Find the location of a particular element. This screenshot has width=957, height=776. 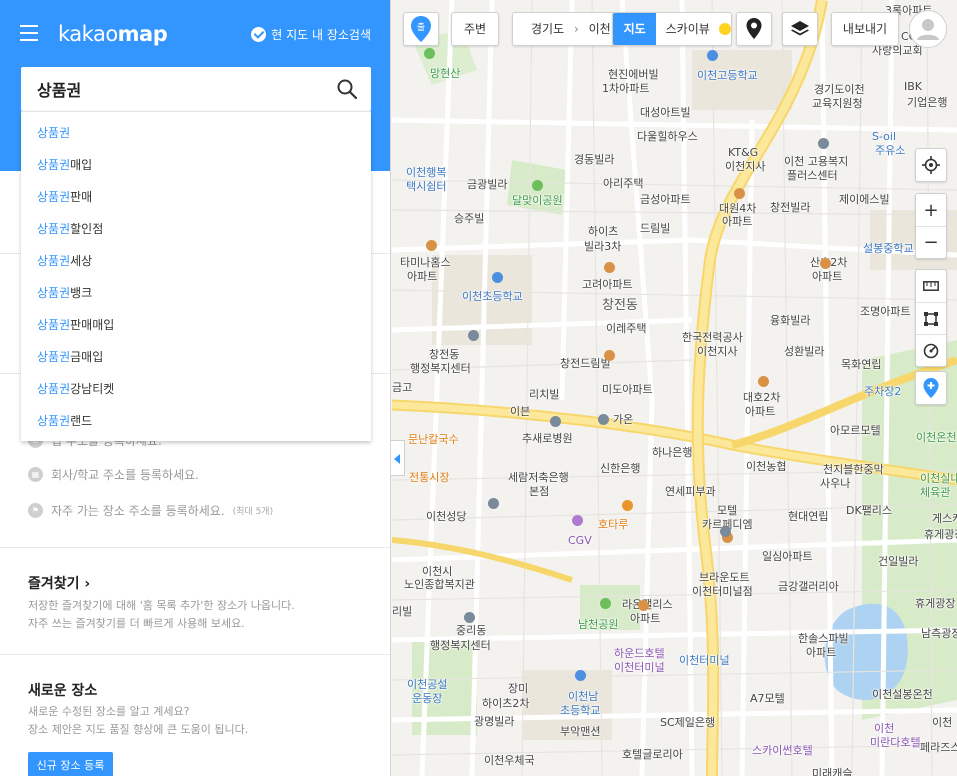

map-place-label: 하운드호텔 is located at coordinates (639, 654).